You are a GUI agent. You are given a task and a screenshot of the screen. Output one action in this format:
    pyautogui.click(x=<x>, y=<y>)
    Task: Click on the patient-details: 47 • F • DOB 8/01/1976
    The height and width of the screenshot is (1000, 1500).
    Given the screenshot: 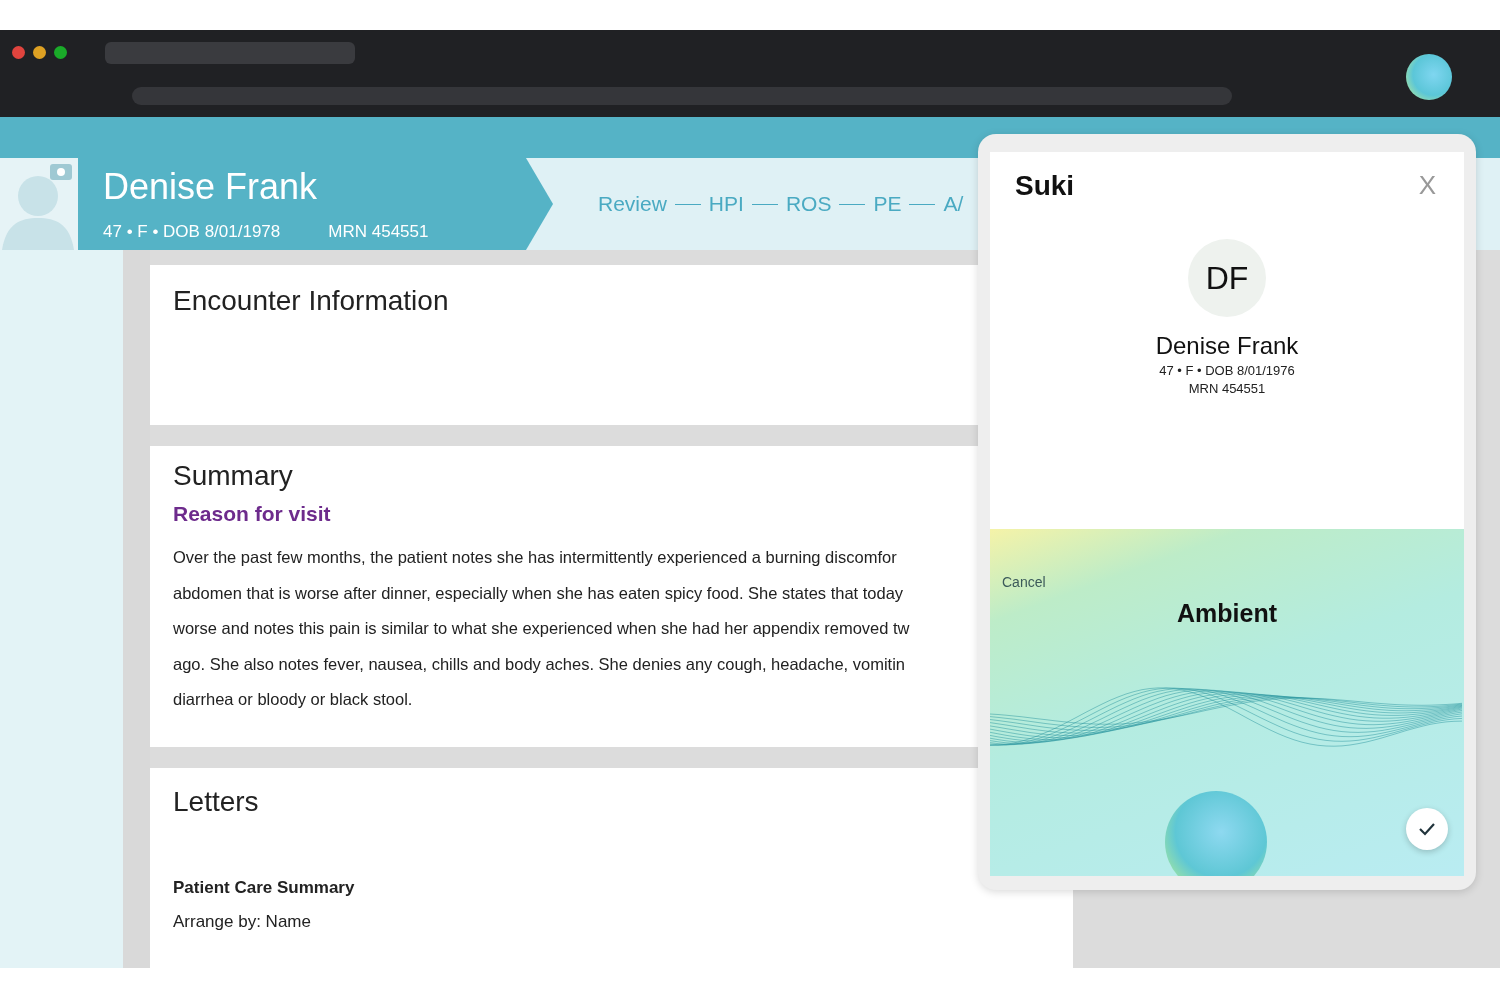 What is the action you would take?
    pyautogui.click(x=1227, y=370)
    